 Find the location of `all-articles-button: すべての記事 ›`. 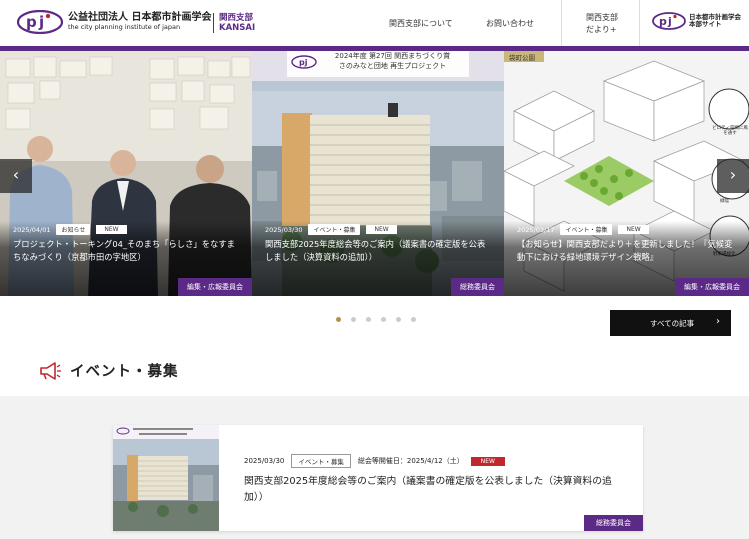

all-articles-button: すべての記事 › is located at coordinates (670, 323).